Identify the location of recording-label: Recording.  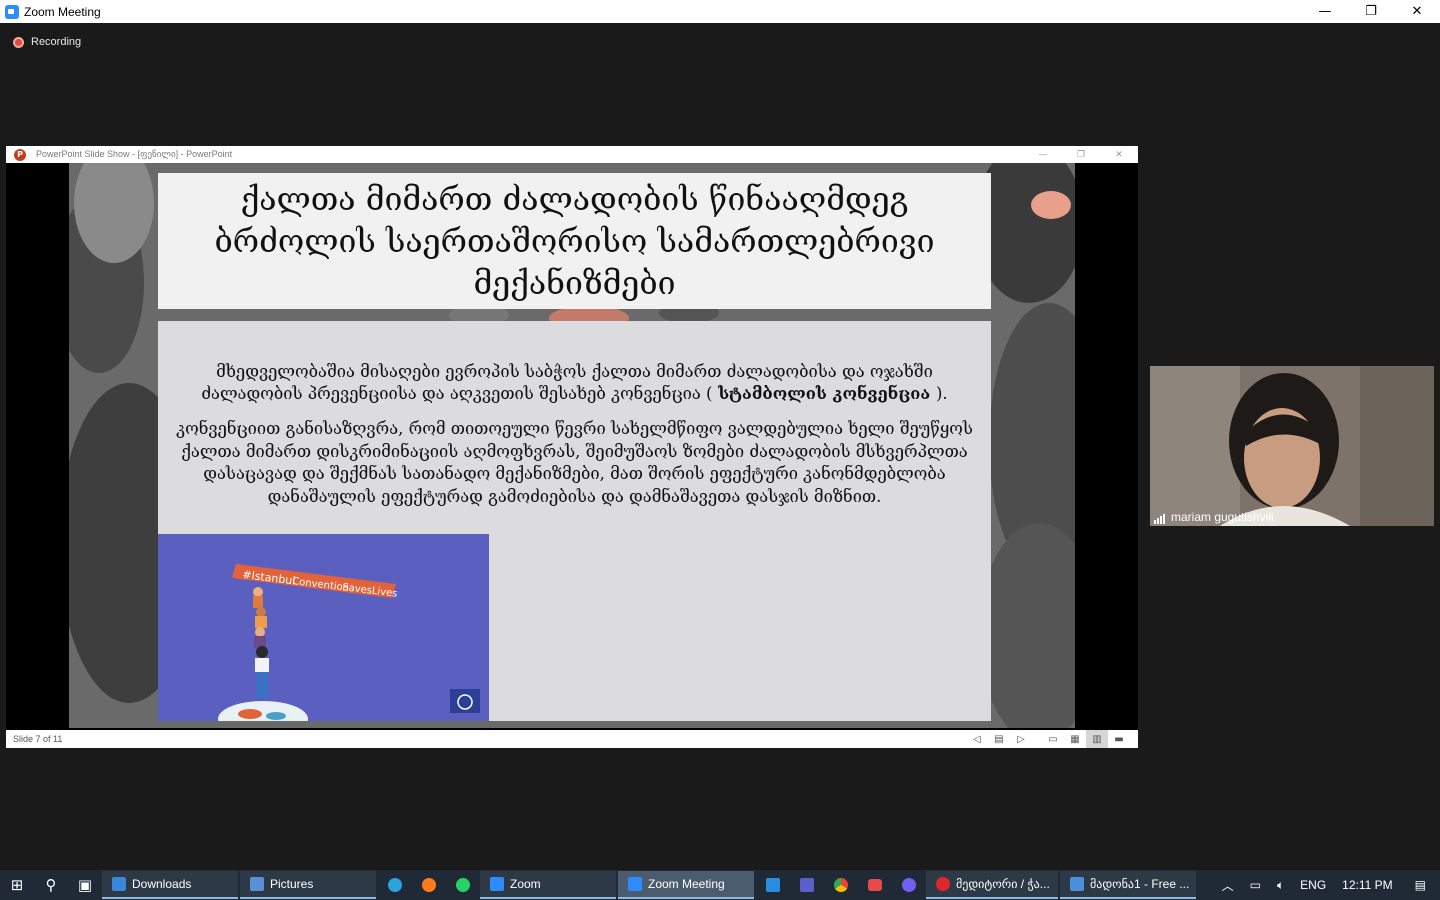
(56, 42).